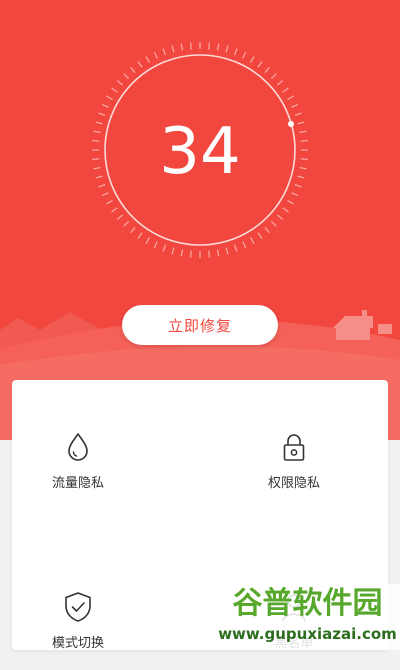 This screenshot has width=400, height=670. Describe the element at coordinates (200, 325) in the screenshot. I see `fix-now-button: 立即修复` at that location.